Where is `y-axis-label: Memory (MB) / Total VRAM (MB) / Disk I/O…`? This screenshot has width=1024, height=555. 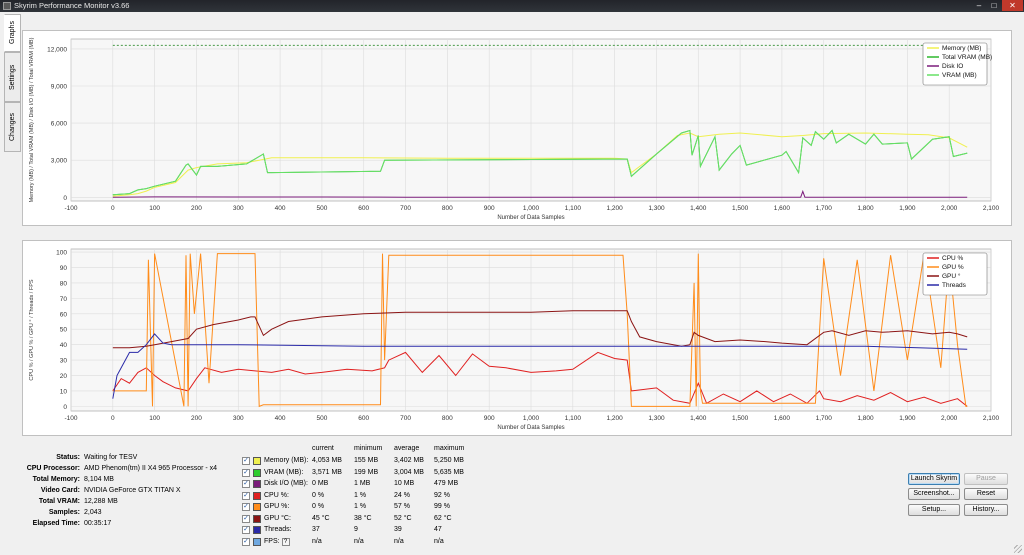 y-axis-label: Memory (MB) / Total VRAM (MB) / Disk I/O… is located at coordinates (32, 119).